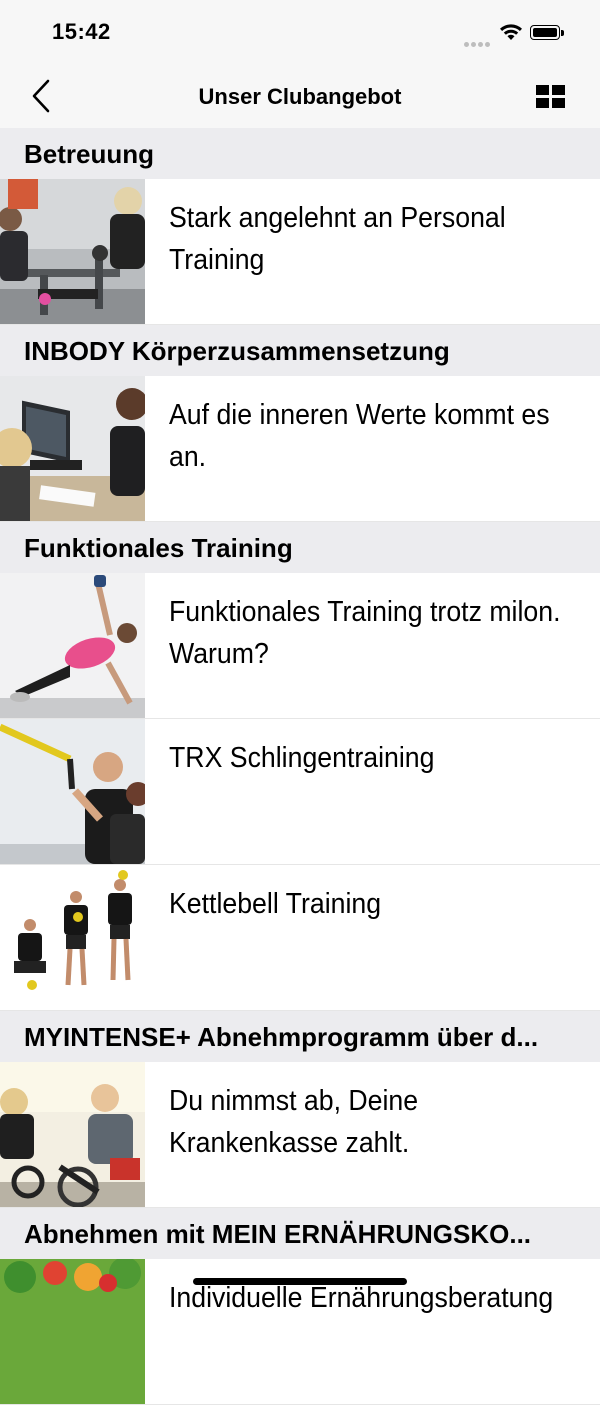 This screenshot has width=600, height=1405. I want to click on section-header-inbody: INBODY Körperzusammensetzung, so click(300, 350).